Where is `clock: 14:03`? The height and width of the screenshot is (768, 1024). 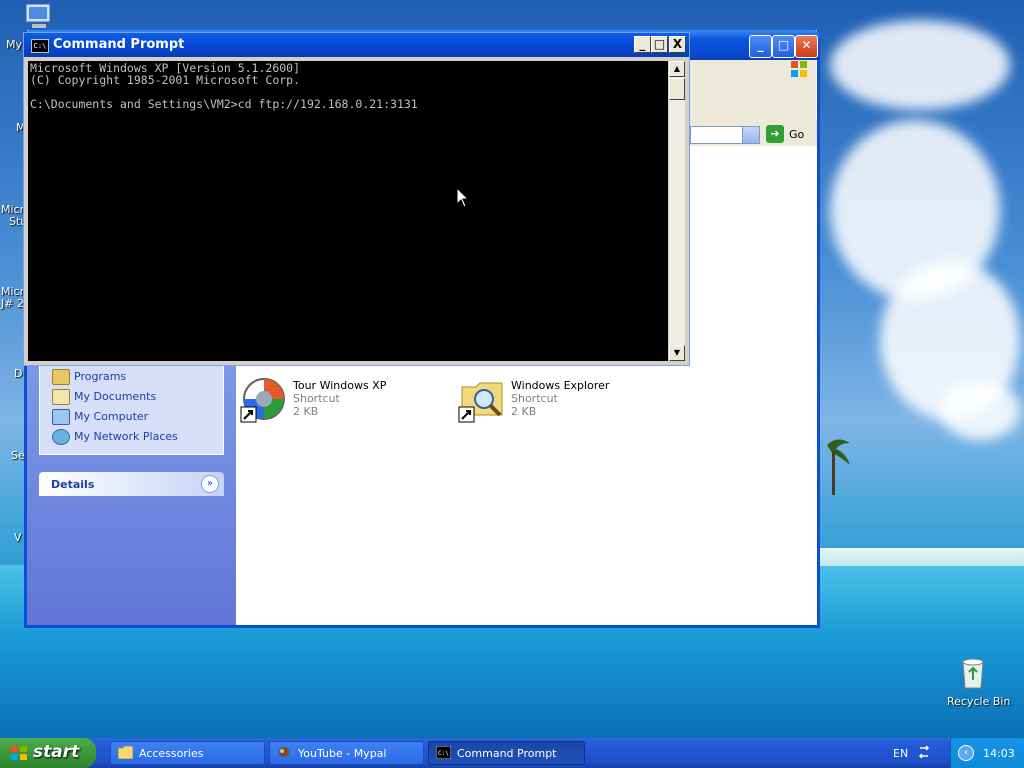
clock: 14:03 is located at coordinates (999, 753).